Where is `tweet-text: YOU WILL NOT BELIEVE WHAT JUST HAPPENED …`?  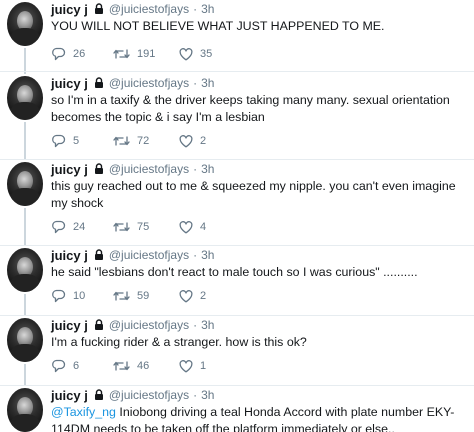 tweet-text: YOU WILL NOT BELIEVE WHAT JUST HAPPENED … is located at coordinates (218, 26).